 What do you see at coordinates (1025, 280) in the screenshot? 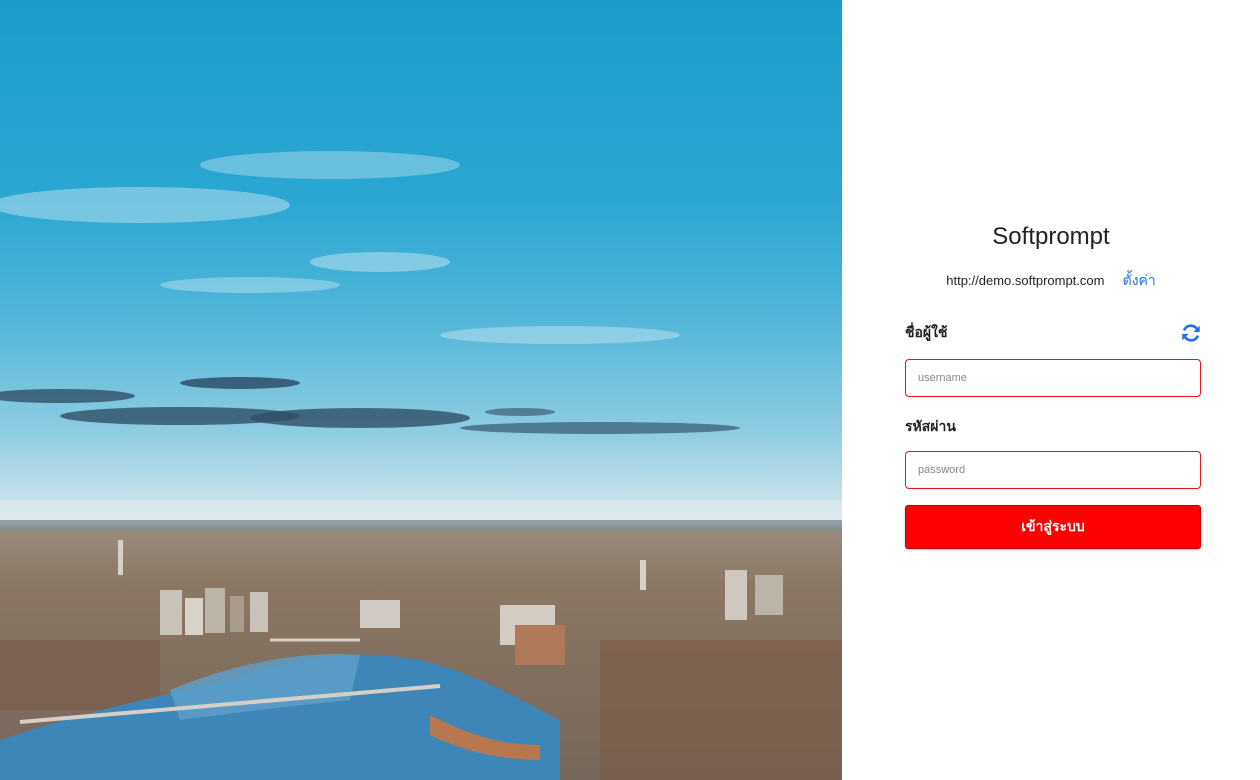
I see `server-url: http://demo.softprompt.com` at bounding box center [1025, 280].